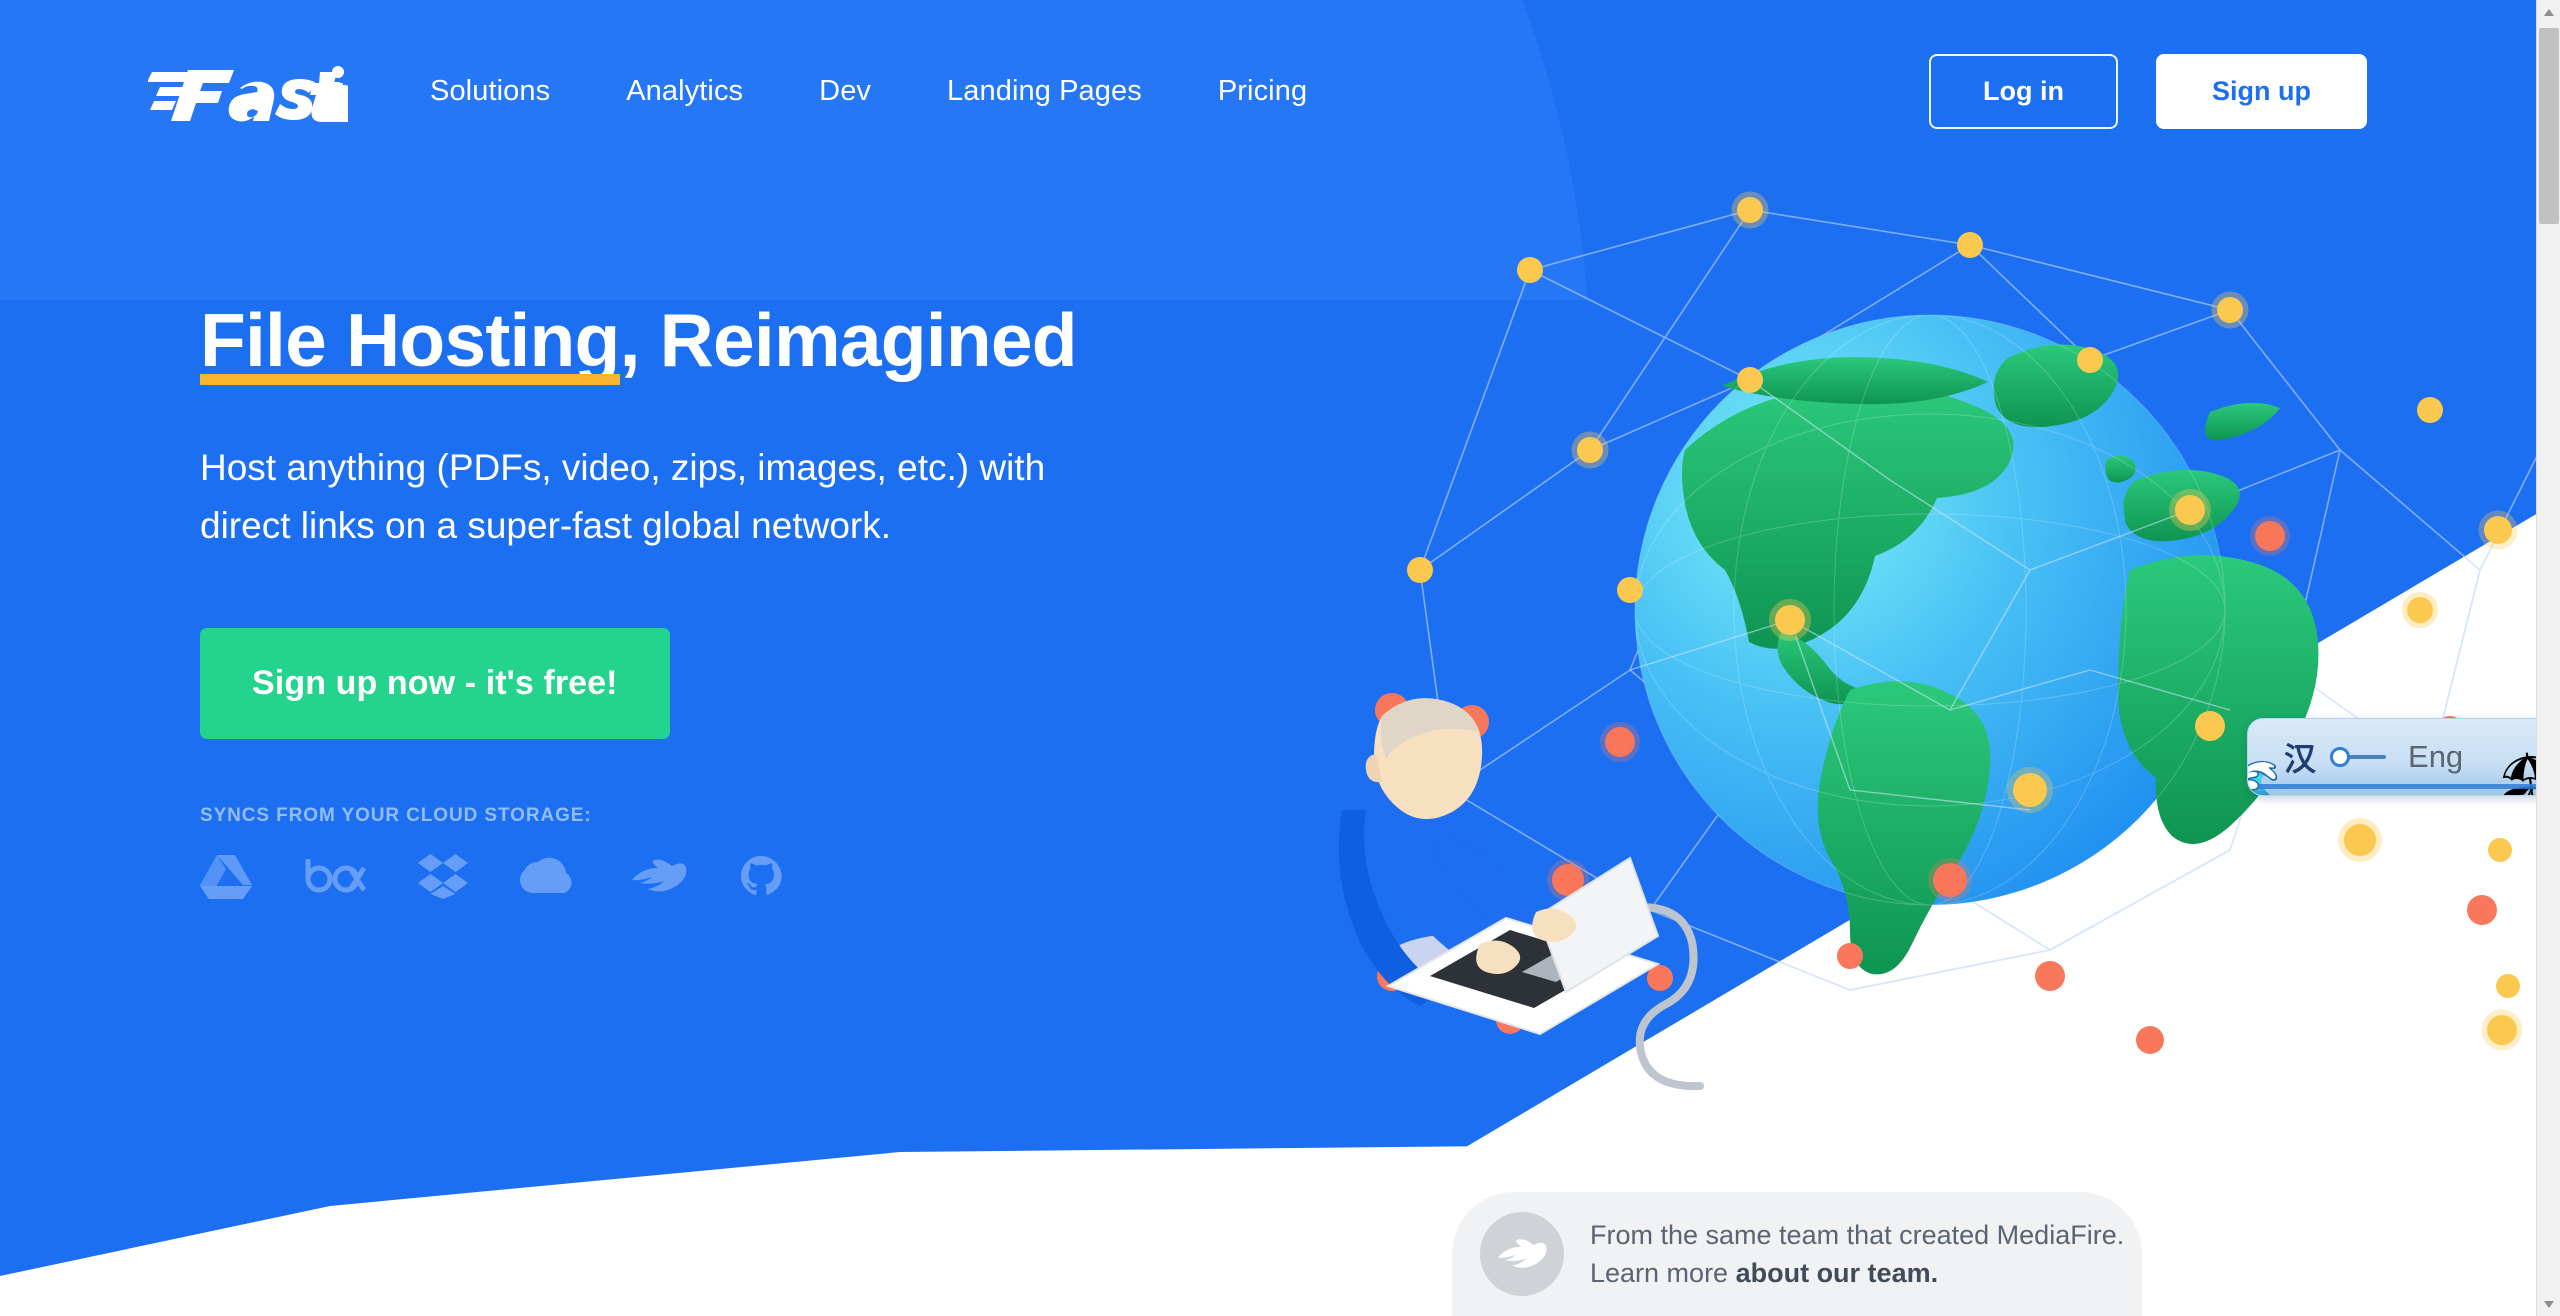 Image resolution: width=2560 pixels, height=1316 pixels. Describe the element at coordinates (2148, 91) in the screenshot. I see `auth-button-group: Log in Sign up` at that location.